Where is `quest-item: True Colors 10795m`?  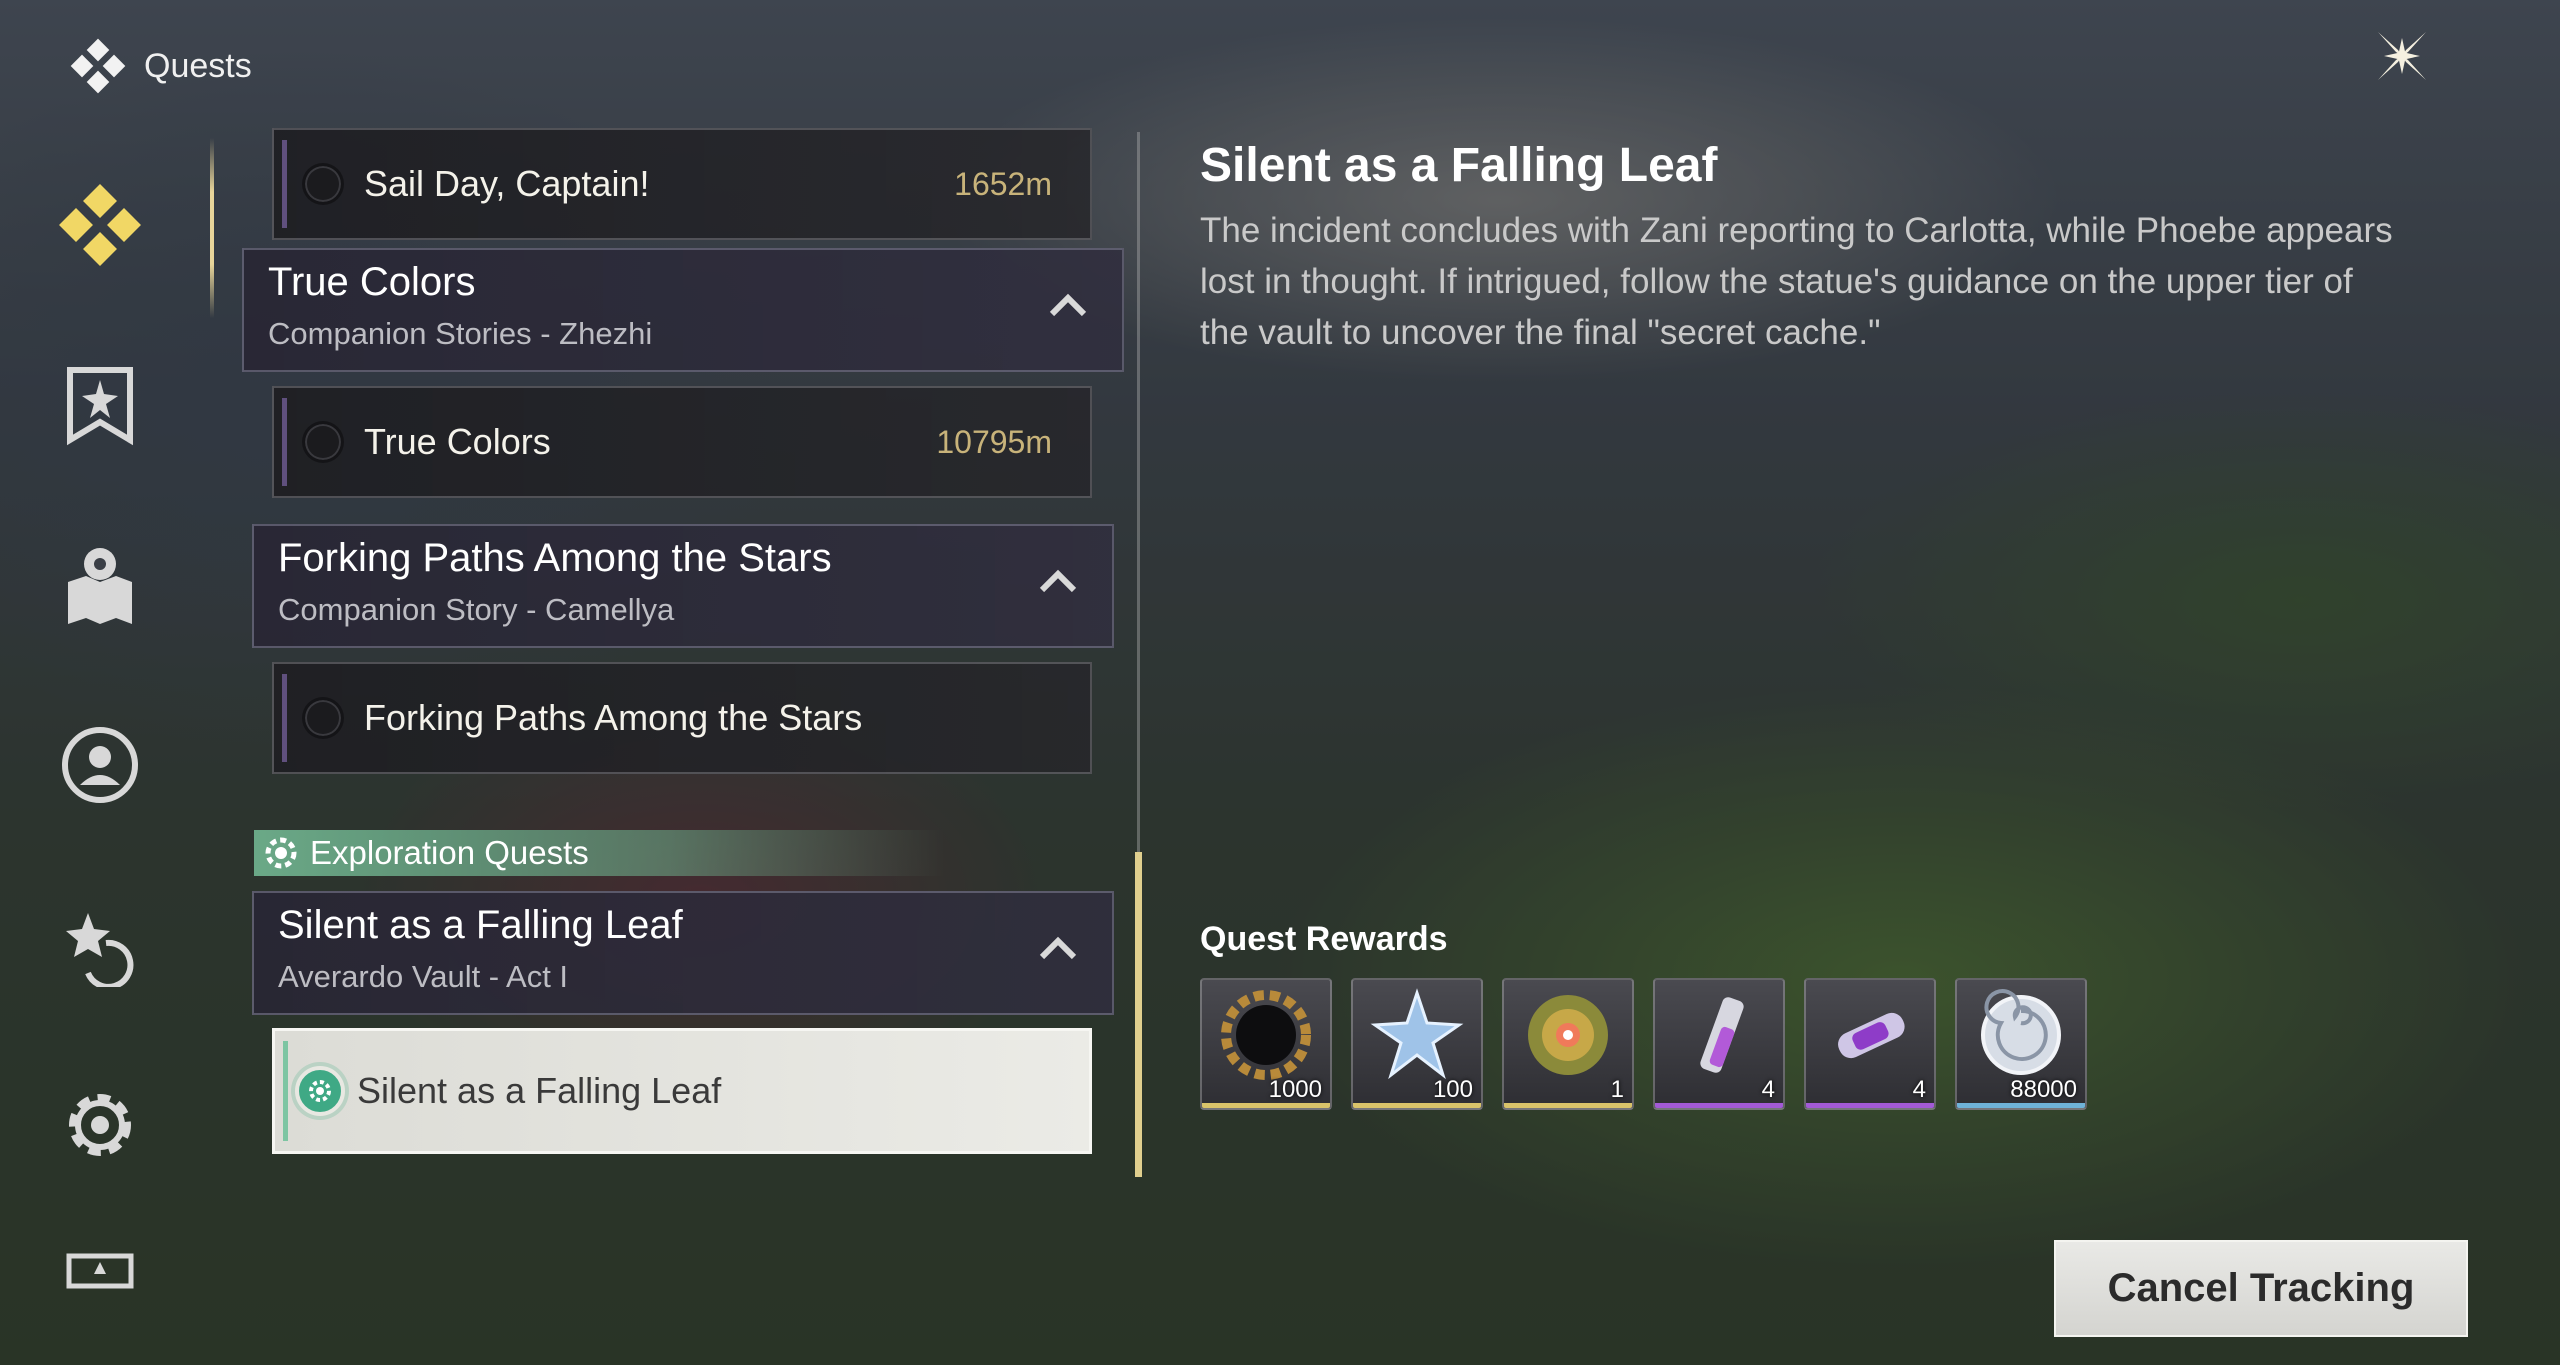 quest-item: True Colors 10795m is located at coordinates (682, 442).